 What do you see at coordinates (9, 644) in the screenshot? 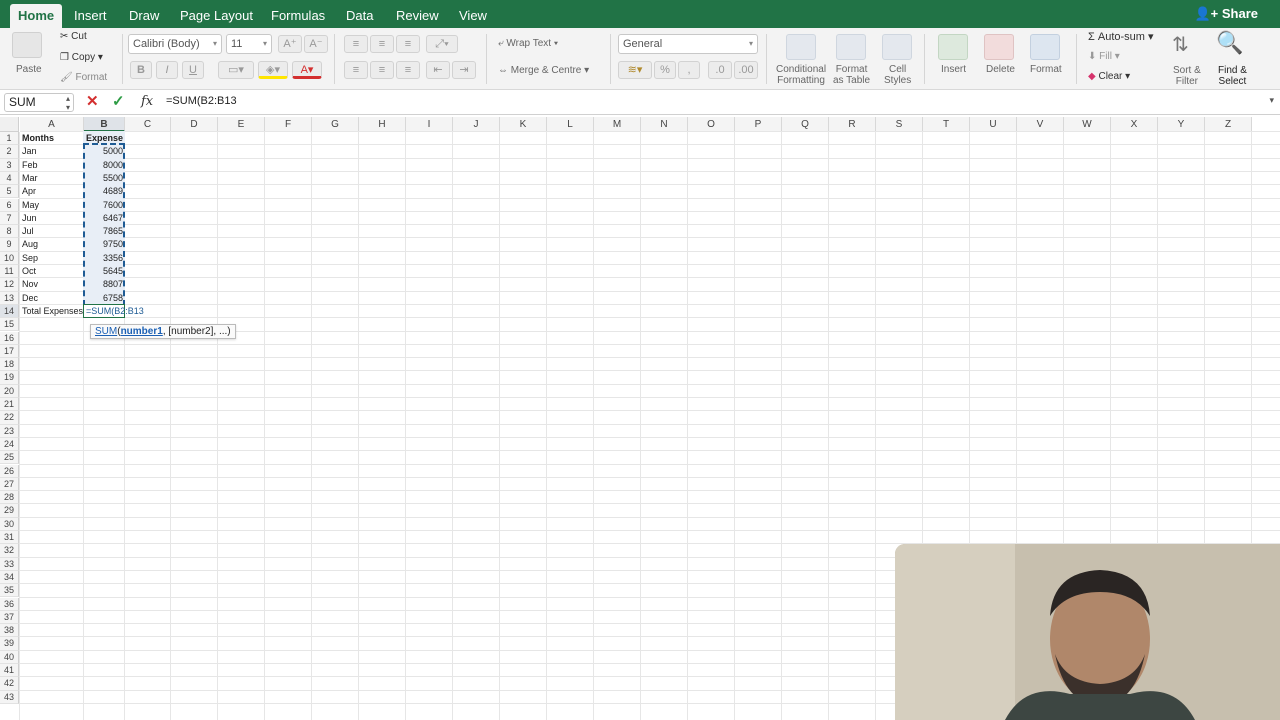
I see `row-header: 39` at bounding box center [9, 644].